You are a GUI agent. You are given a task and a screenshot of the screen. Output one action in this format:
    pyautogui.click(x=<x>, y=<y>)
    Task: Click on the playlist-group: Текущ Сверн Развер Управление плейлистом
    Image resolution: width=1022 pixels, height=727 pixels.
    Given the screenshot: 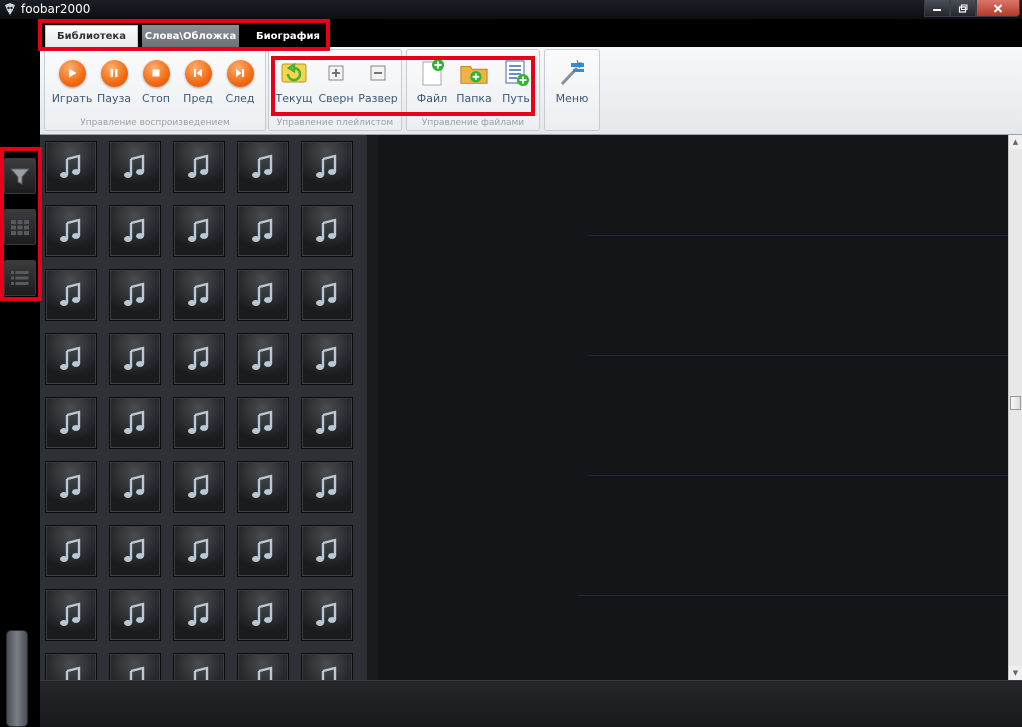 What is the action you would take?
    pyautogui.click(x=335, y=90)
    